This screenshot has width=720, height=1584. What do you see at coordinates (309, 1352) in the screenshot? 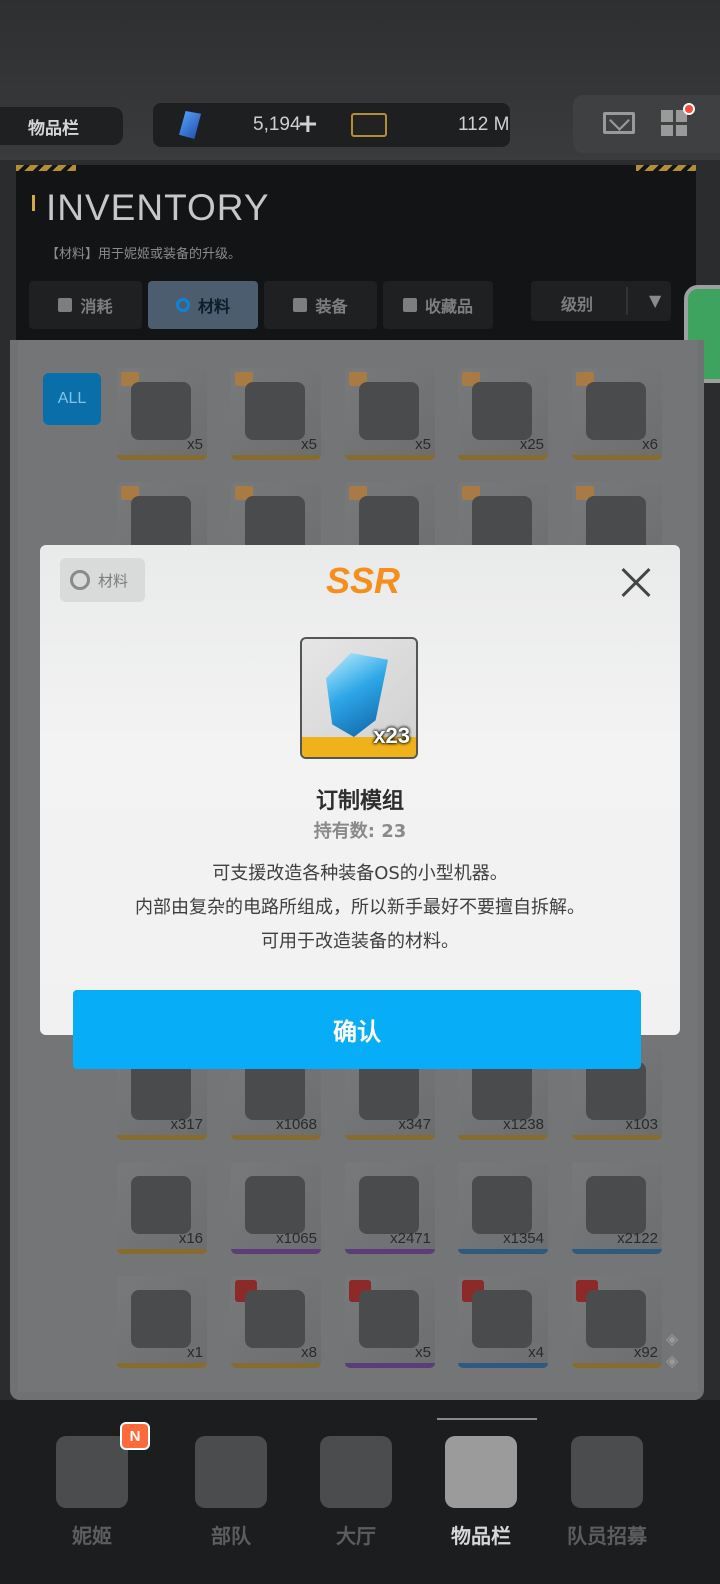
I see `item-quantity: x8` at bounding box center [309, 1352].